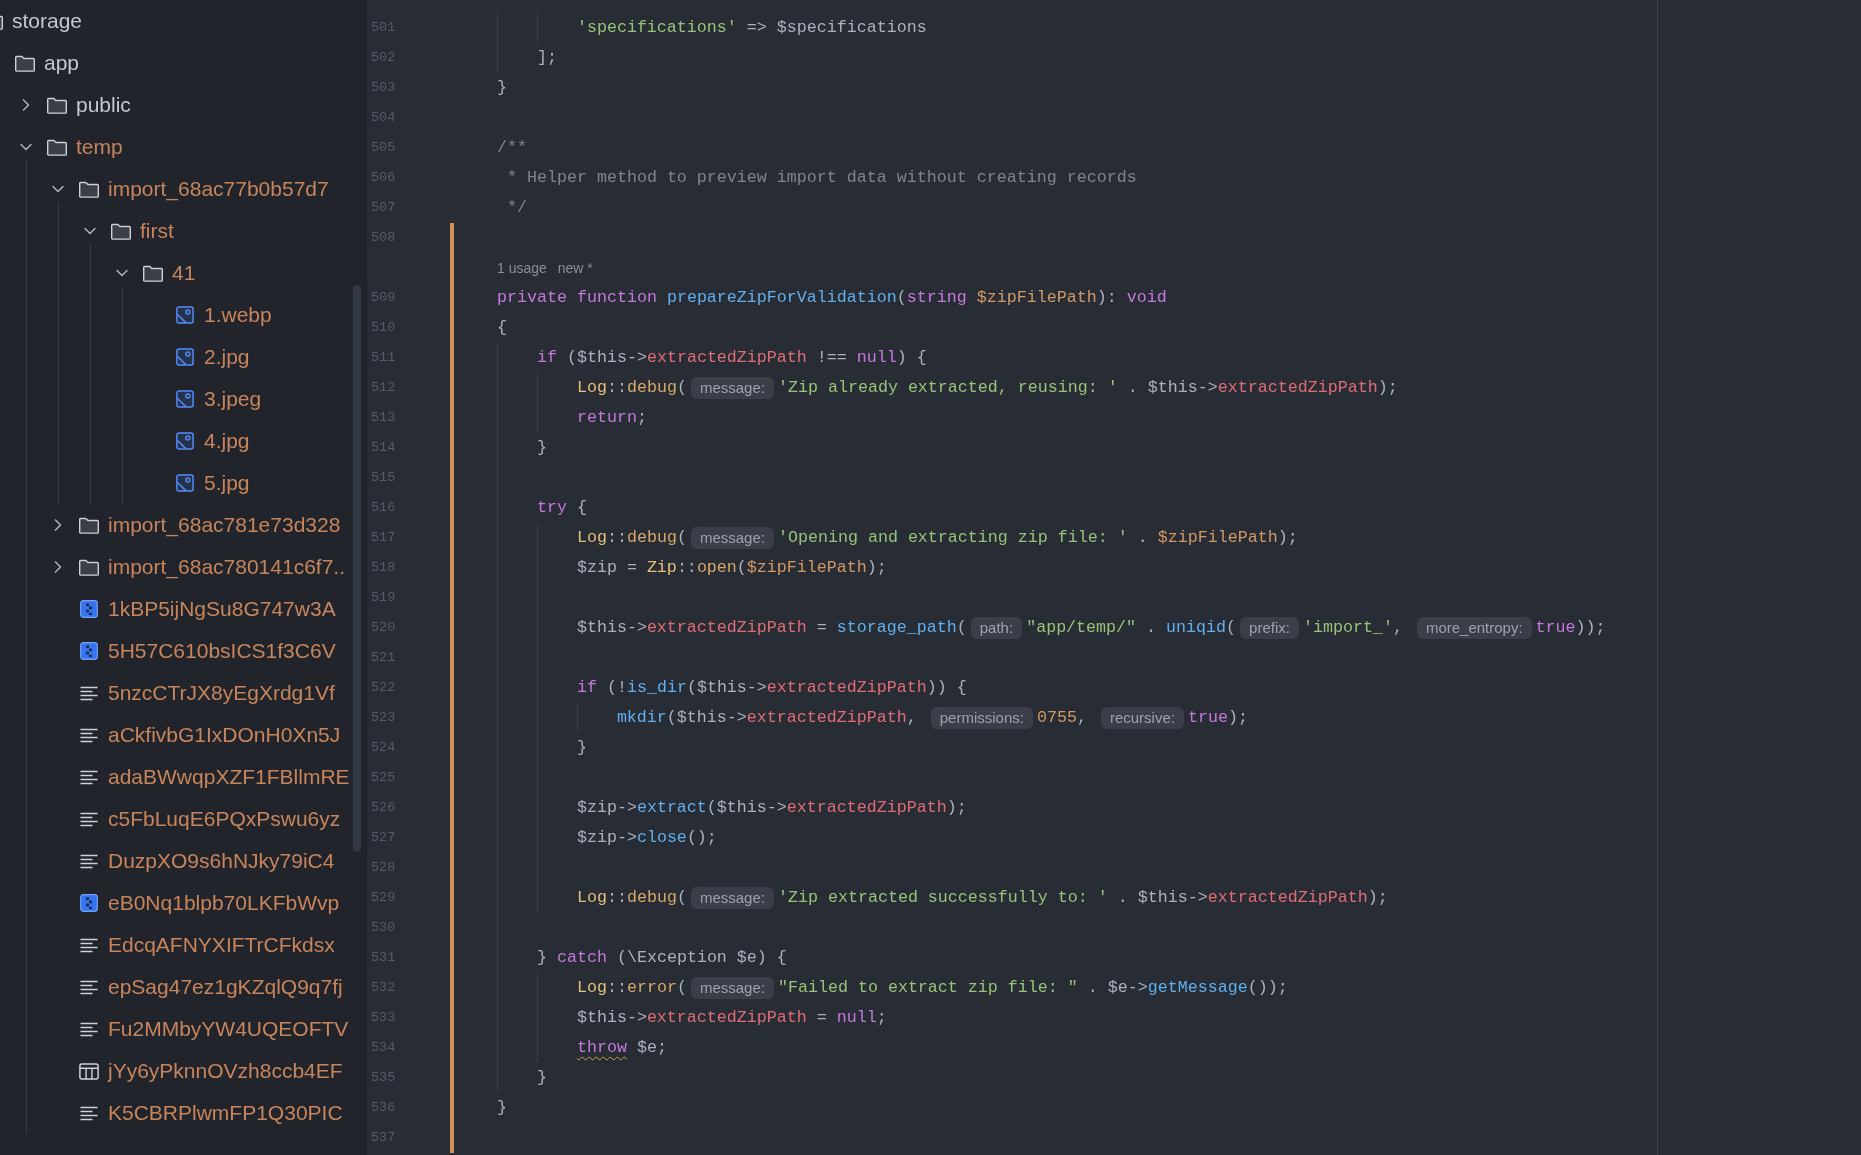  What do you see at coordinates (103, 105) in the screenshot?
I see `folder-name: public` at bounding box center [103, 105].